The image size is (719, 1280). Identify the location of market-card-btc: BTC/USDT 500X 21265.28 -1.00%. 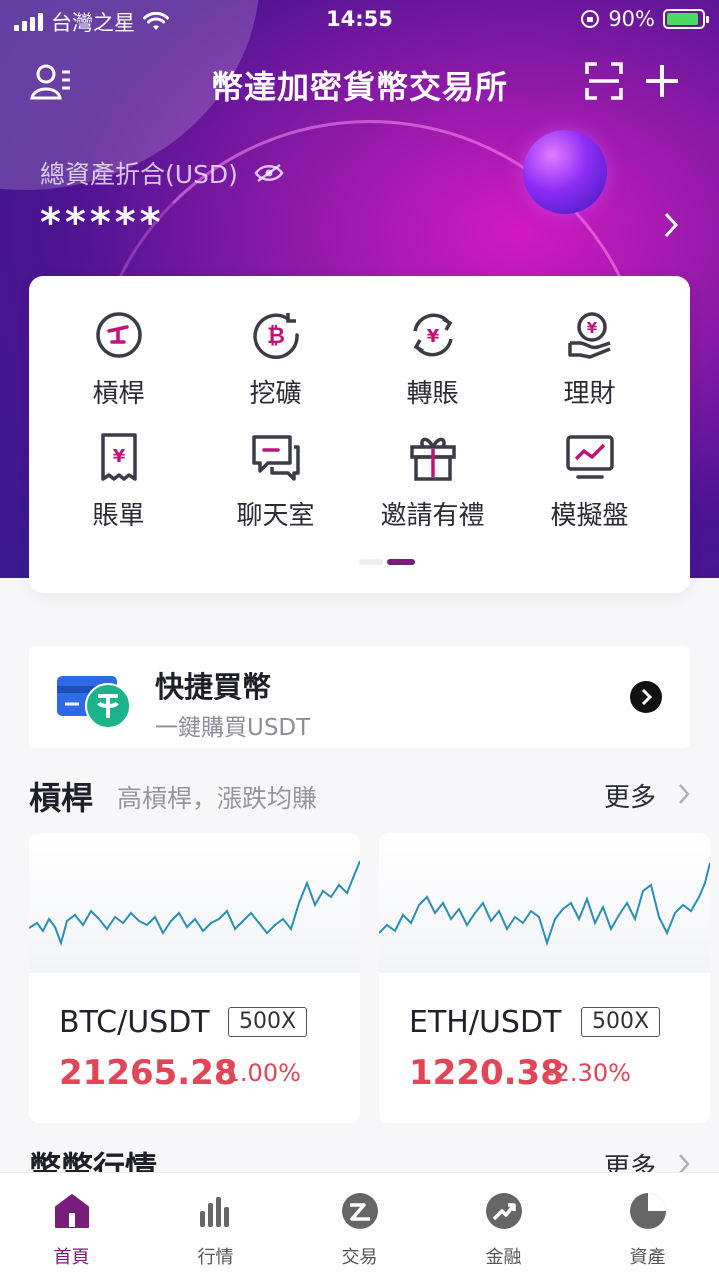
(194, 978).